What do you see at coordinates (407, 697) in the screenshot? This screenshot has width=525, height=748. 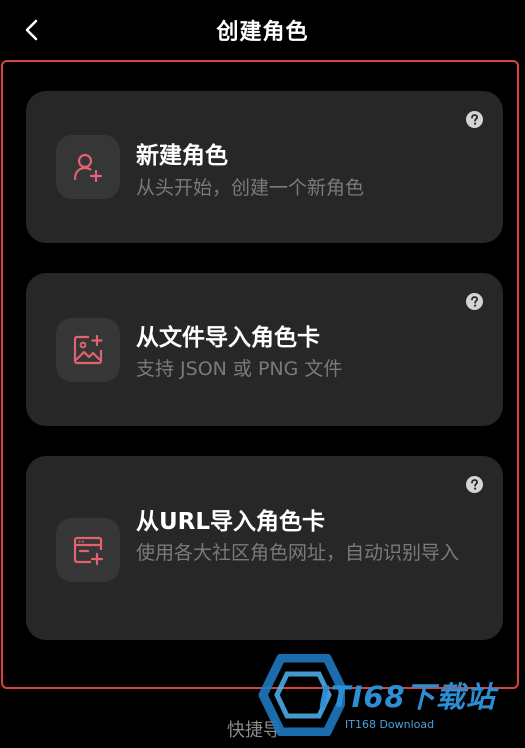 I see `watermark-text: ITI68下载站` at bounding box center [407, 697].